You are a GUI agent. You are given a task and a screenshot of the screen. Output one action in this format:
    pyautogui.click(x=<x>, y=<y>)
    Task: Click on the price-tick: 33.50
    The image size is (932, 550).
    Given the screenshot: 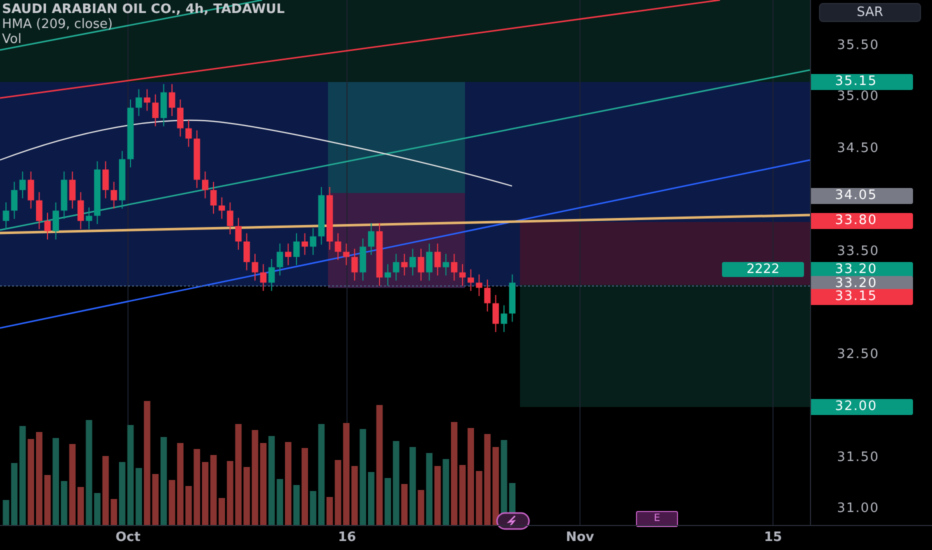 What is the action you would take?
    pyautogui.click(x=858, y=252)
    